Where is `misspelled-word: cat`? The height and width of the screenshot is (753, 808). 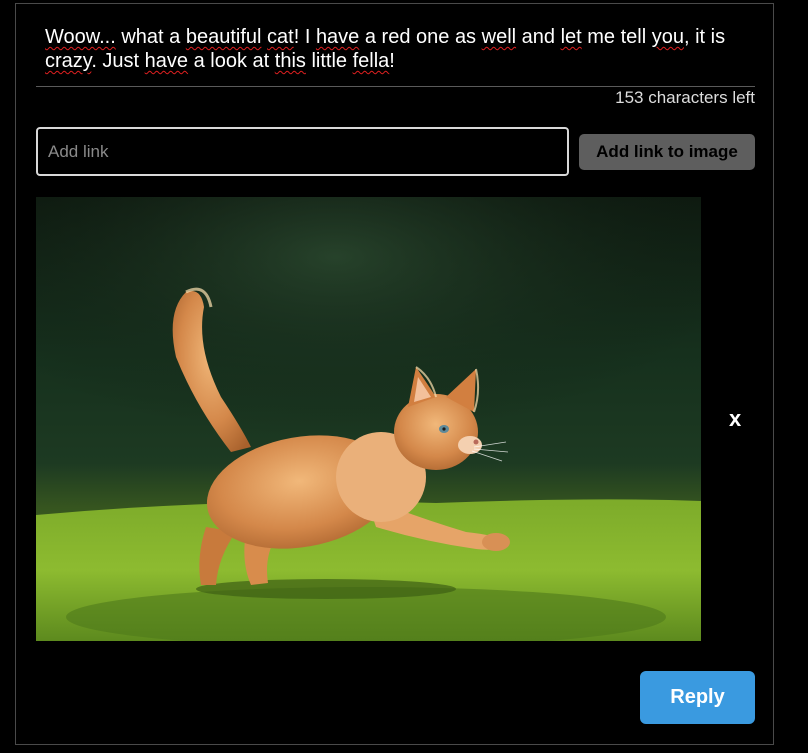 misspelled-word: cat is located at coordinates (280, 37).